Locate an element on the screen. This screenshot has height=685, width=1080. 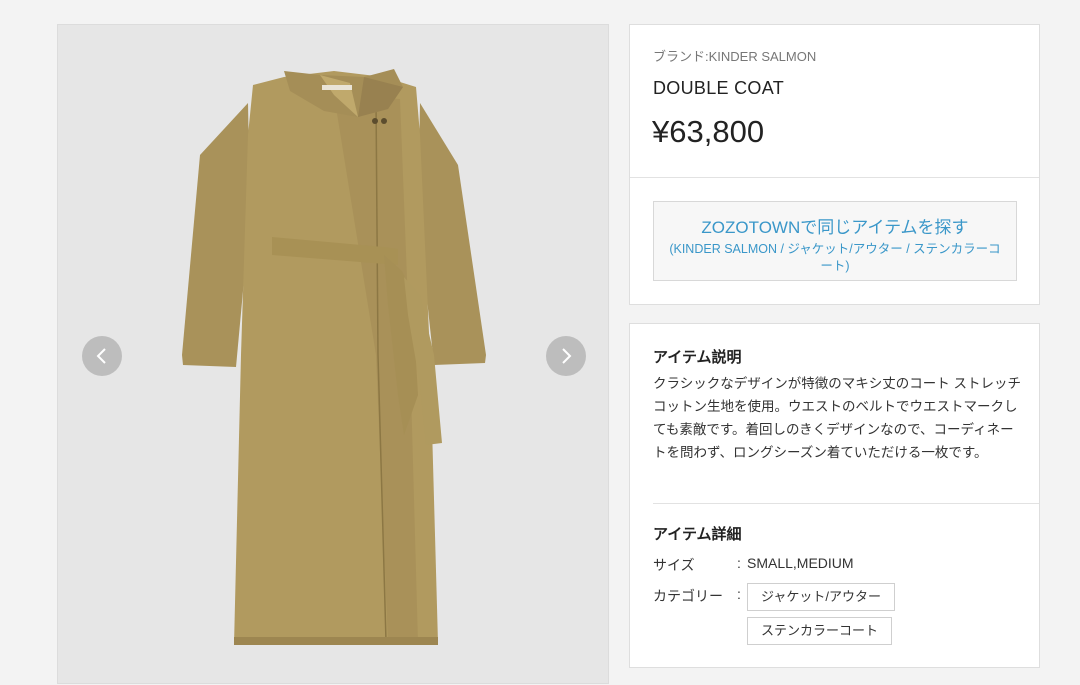
details-heading: アイテム詳細 is located at coordinates (697, 534).